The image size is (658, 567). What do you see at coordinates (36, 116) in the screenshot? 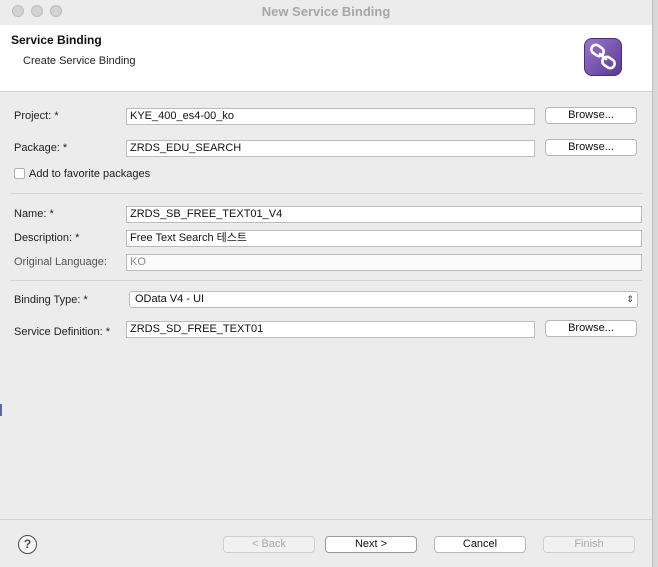
I see `project-label: Project: *` at bounding box center [36, 116].